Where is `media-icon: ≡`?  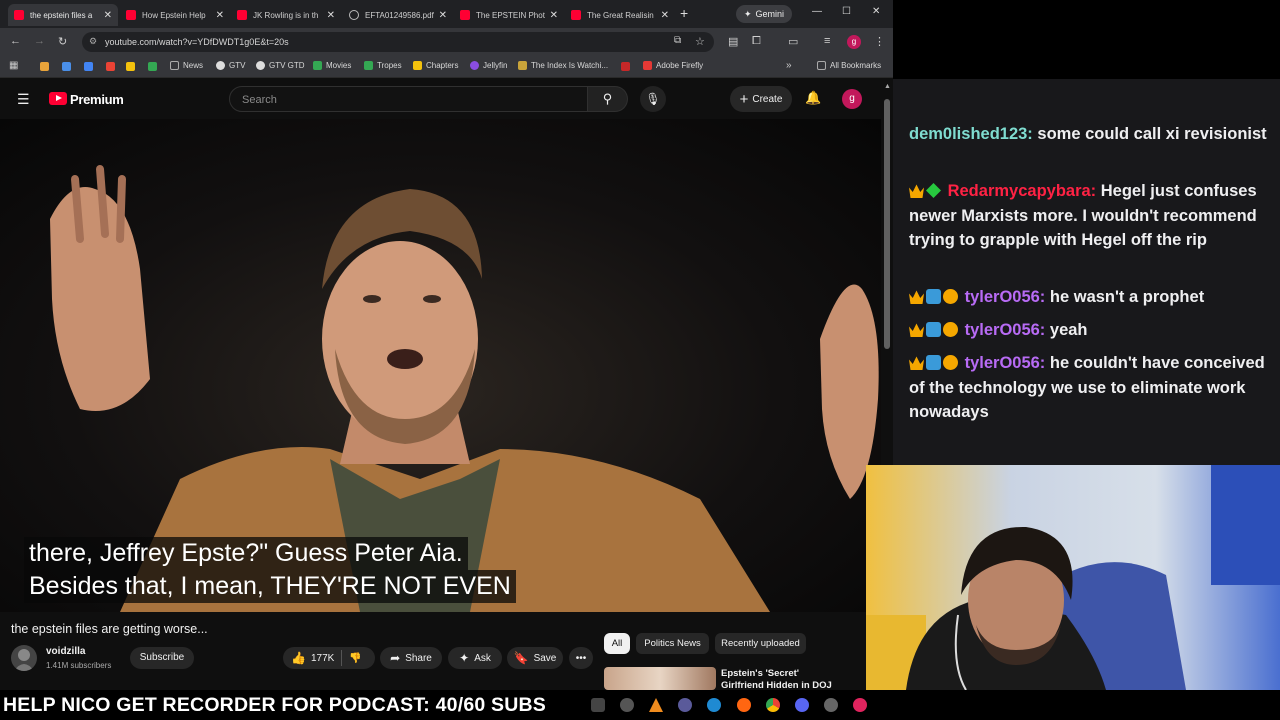 media-icon: ≡ is located at coordinates (827, 41).